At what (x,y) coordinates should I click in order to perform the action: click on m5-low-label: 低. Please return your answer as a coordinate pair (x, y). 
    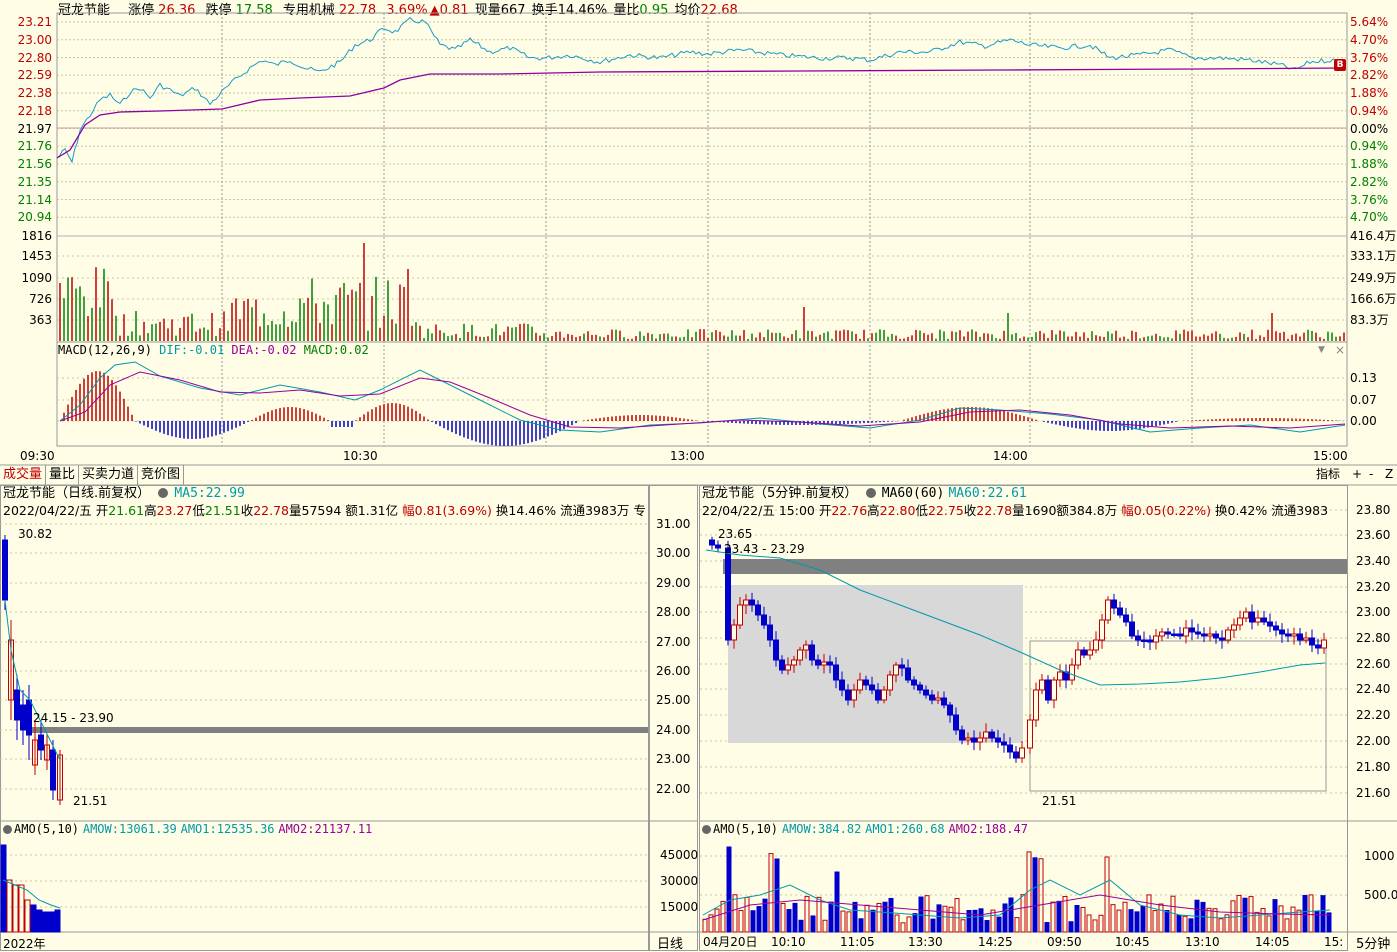
    Looking at the image, I should click on (921, 510).